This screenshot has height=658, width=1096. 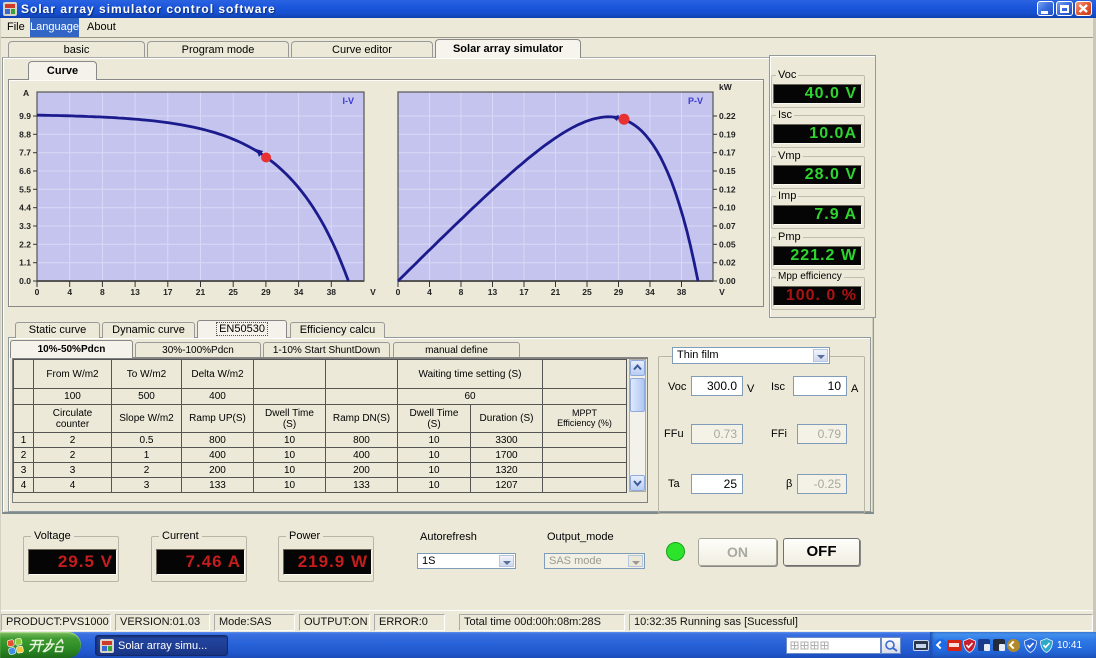 What do you see at coordinates (727, 244) in the screenshot?
I see `svg-text: 0.05` at bounding box center [727, 244].